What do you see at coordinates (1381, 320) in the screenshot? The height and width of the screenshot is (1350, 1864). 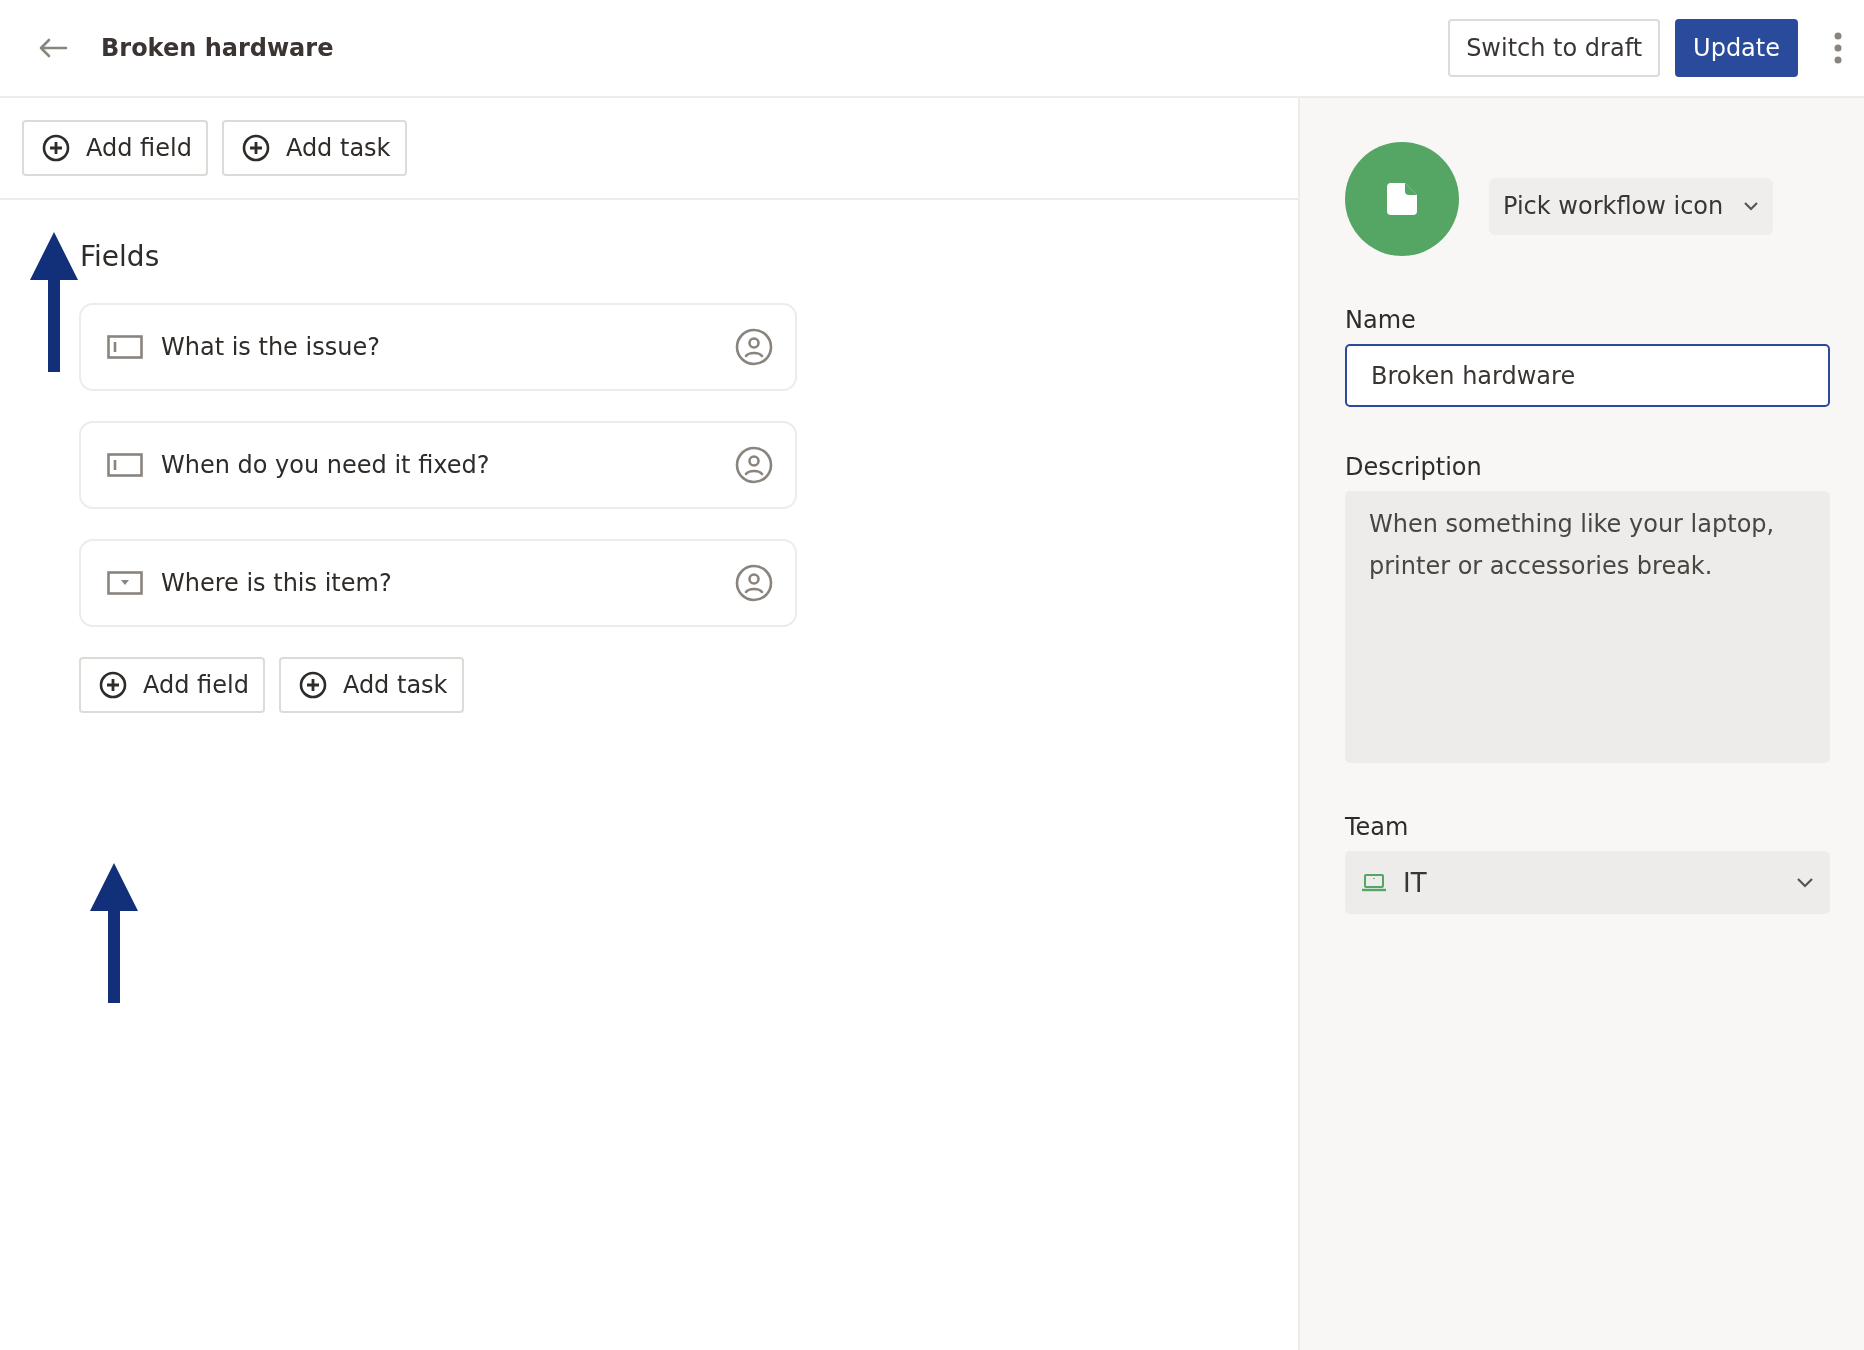 I see `field-label: Name` at bounding box center [1381, 320].